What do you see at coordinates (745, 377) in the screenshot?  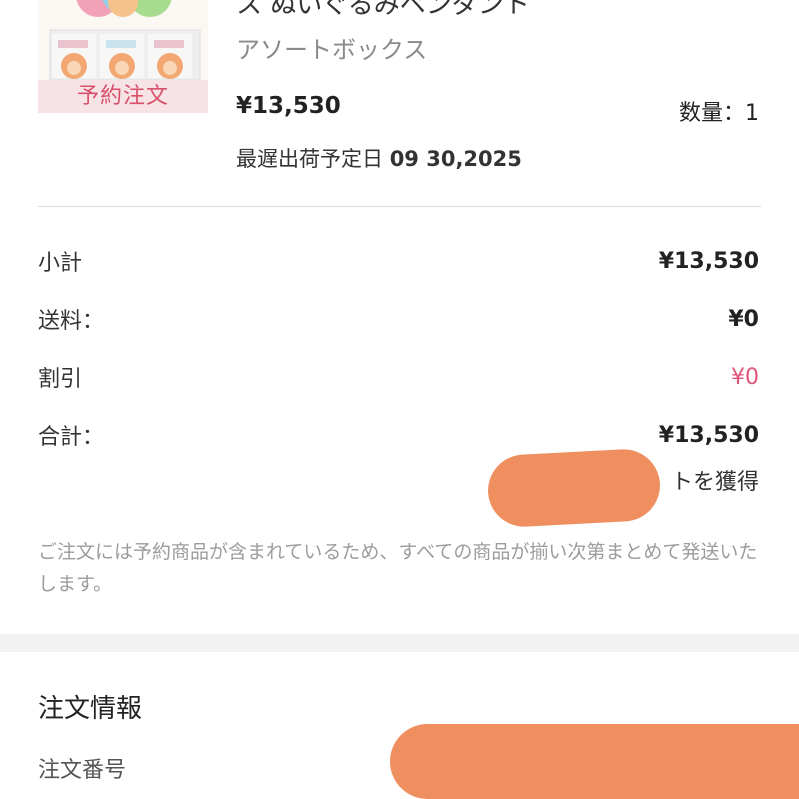 I see `discount-value: ¥0` at bounding box center [745, 377].